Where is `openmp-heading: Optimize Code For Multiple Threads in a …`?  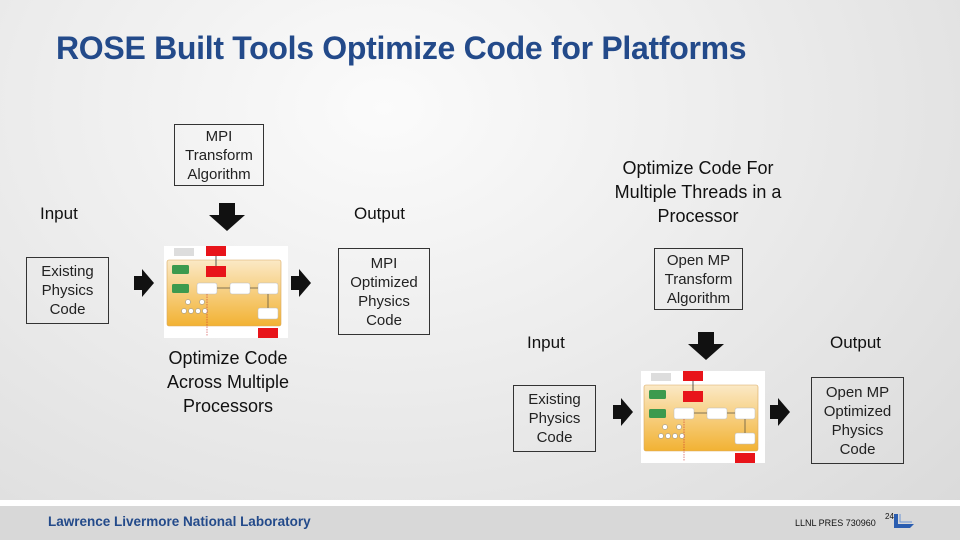 openmp-heading: Optimize Code For Multiple Threads in a … is located at coordinates (698, 192).